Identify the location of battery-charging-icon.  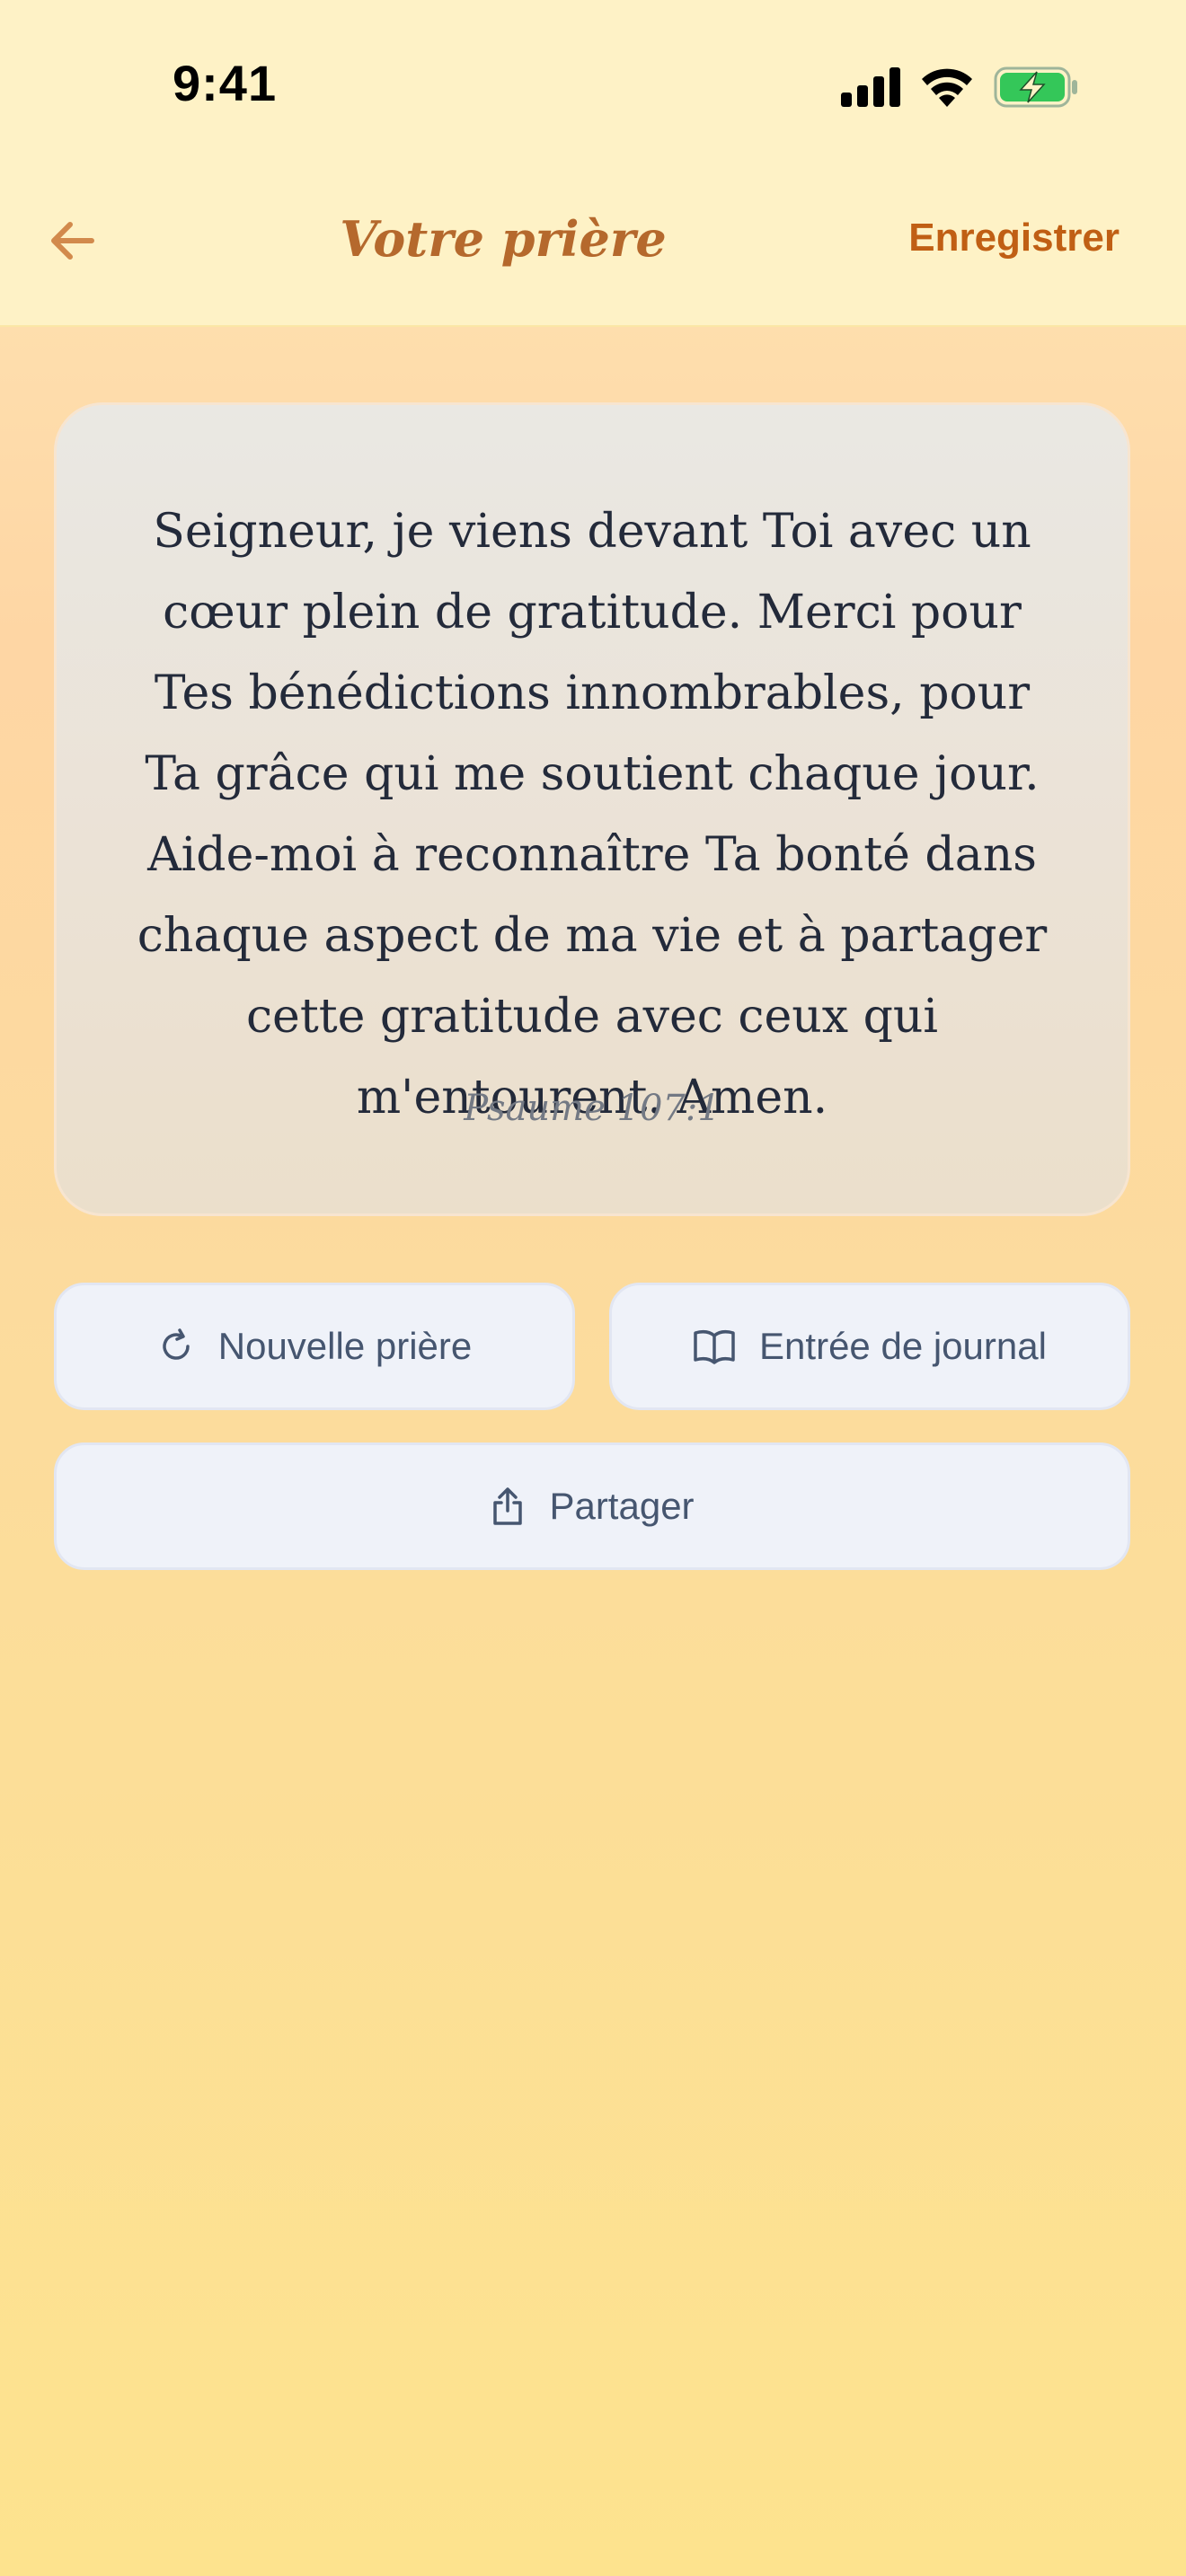
(1036, 87).